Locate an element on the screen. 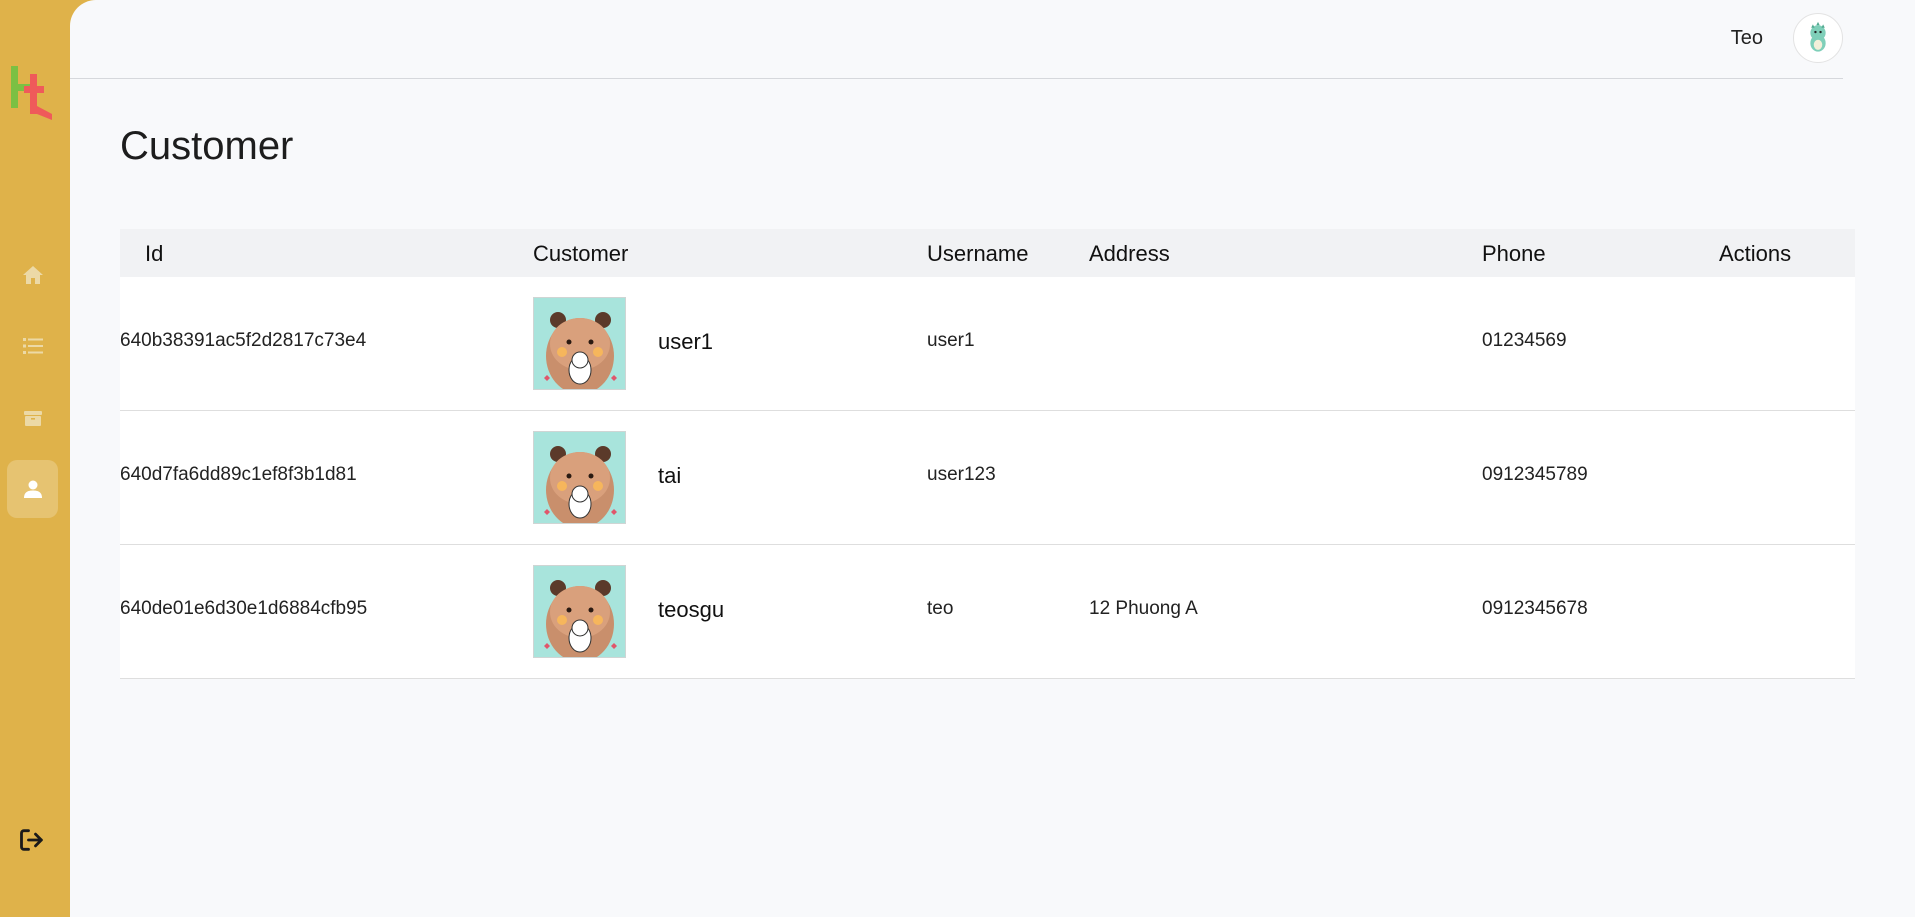 Image resolution: width=1915 pixels, height=917 pixels. sidebar is located at coordinates (35, 458).